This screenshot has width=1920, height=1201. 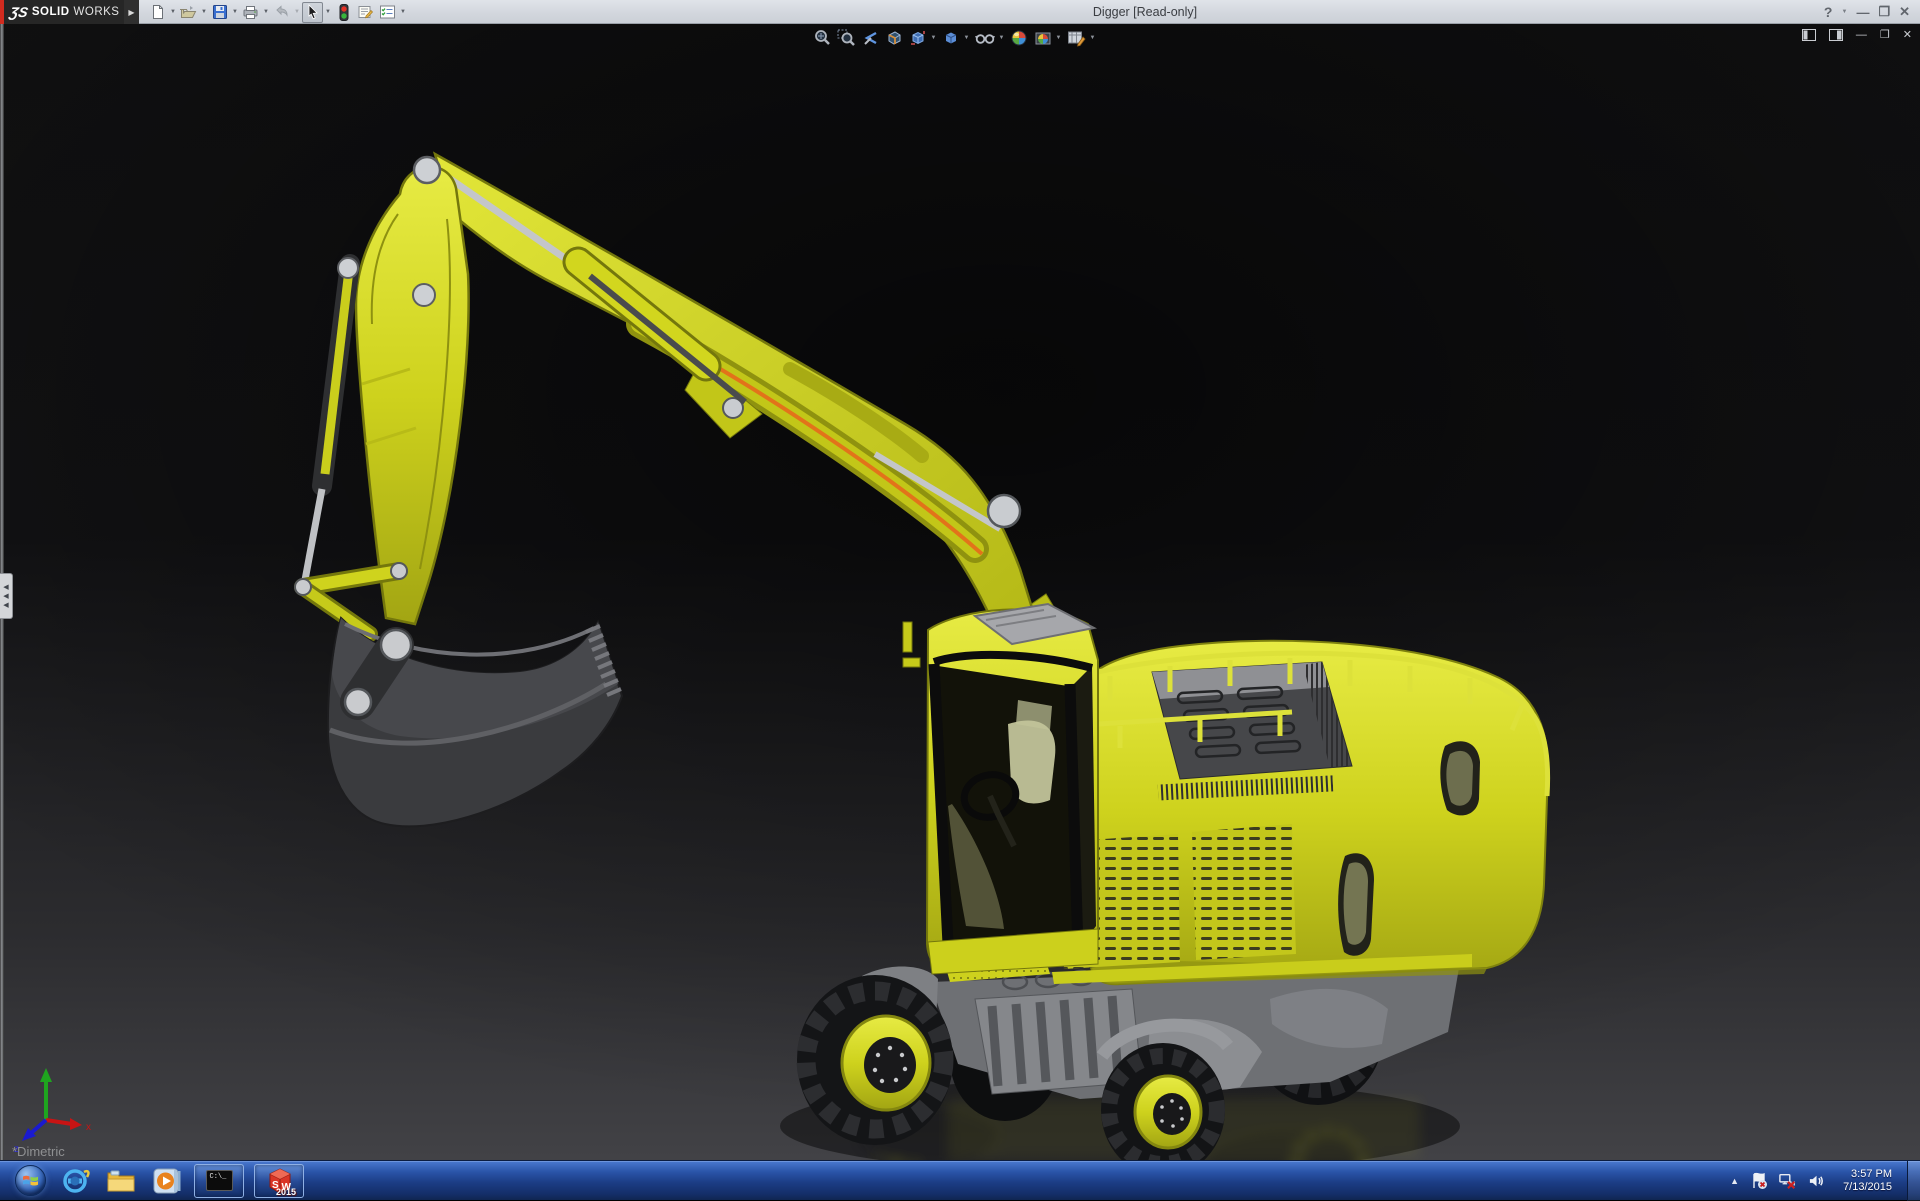 I want to click on open-dropdown: ▼, so click(x=204, y=12).